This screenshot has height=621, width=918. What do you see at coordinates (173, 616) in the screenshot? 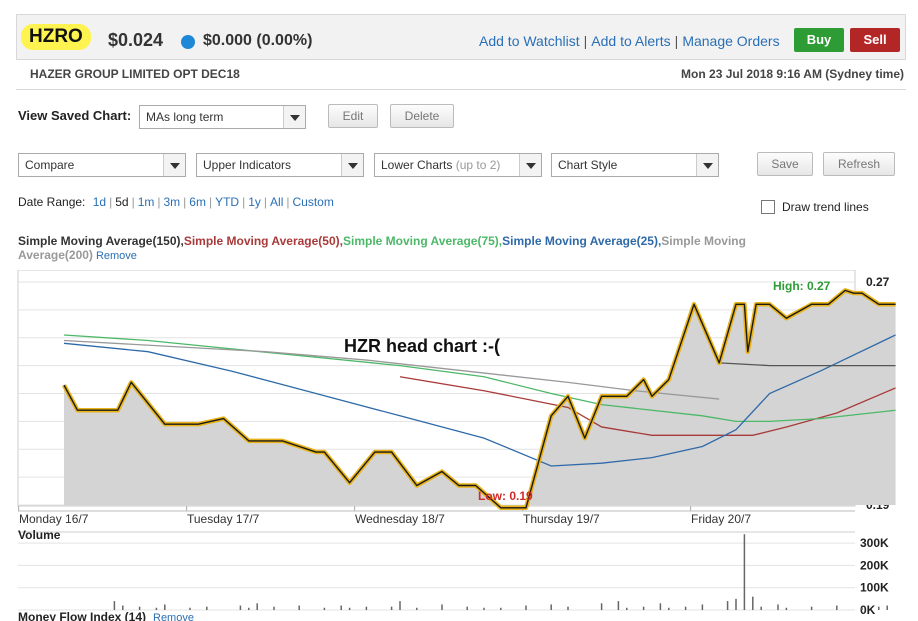
I see `mfi-remove-link: Remove` at bounding box center [173, 616].